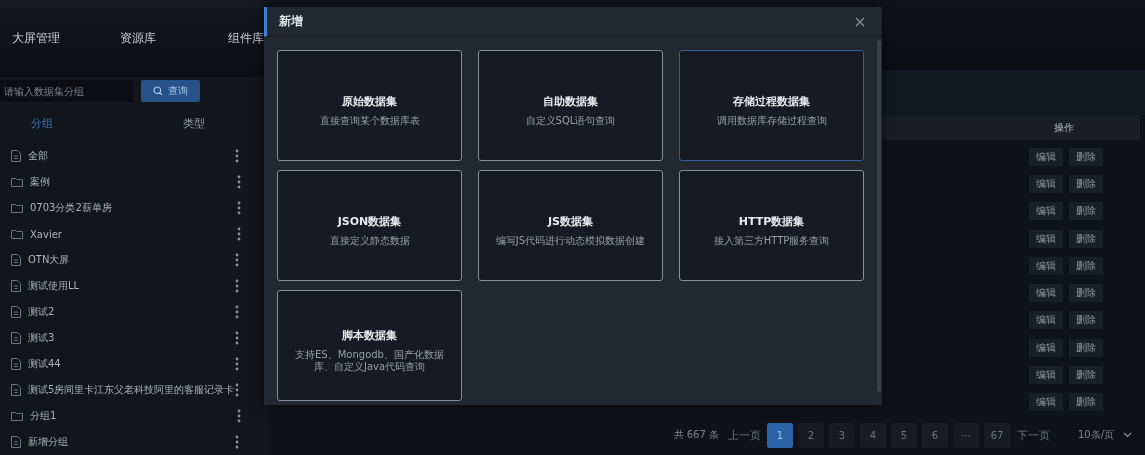 This screenshot has height=455, width=1145. I want to click on dataset-type-card: HTTP数据集 接入第三方HTTP服务查询, so click(771, 225).